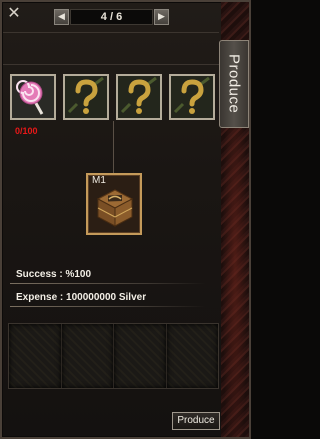 This screenshot has height=439, width=320. What do you see at coordinates (115, 208) in the screenshot?
I see `treasure-box-icon` at bounding box center [115, 208].